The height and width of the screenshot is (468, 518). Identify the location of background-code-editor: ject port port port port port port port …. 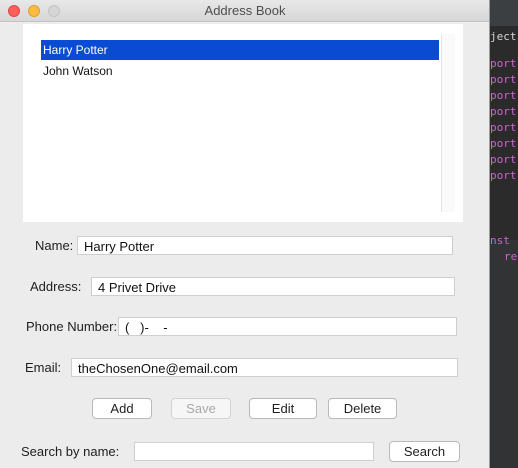
(504, 234).